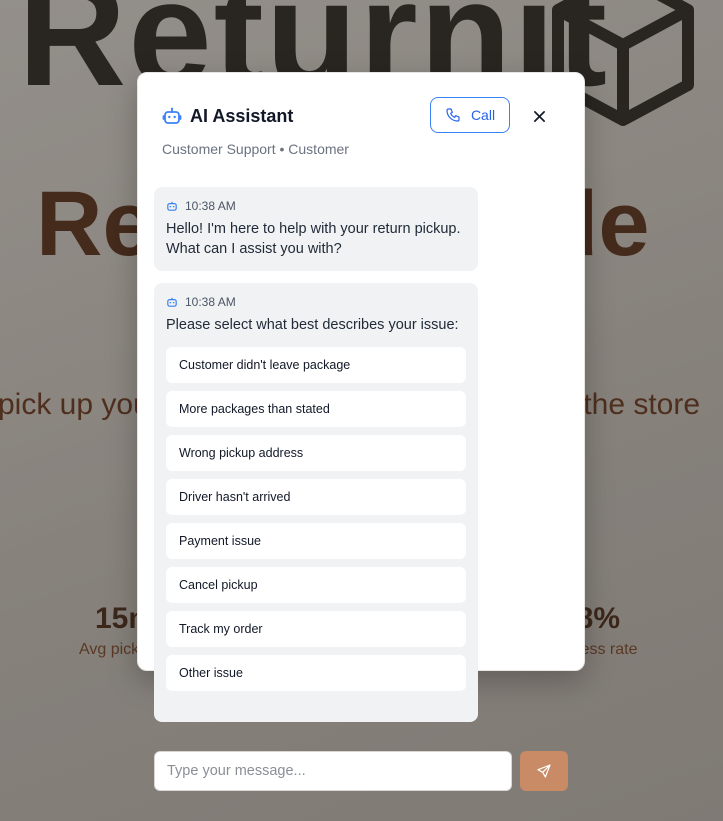  What do you see at coordinates (483, 115) in the screenshot?
I see `call-button-label: Call` at bounding box center [483, 115].